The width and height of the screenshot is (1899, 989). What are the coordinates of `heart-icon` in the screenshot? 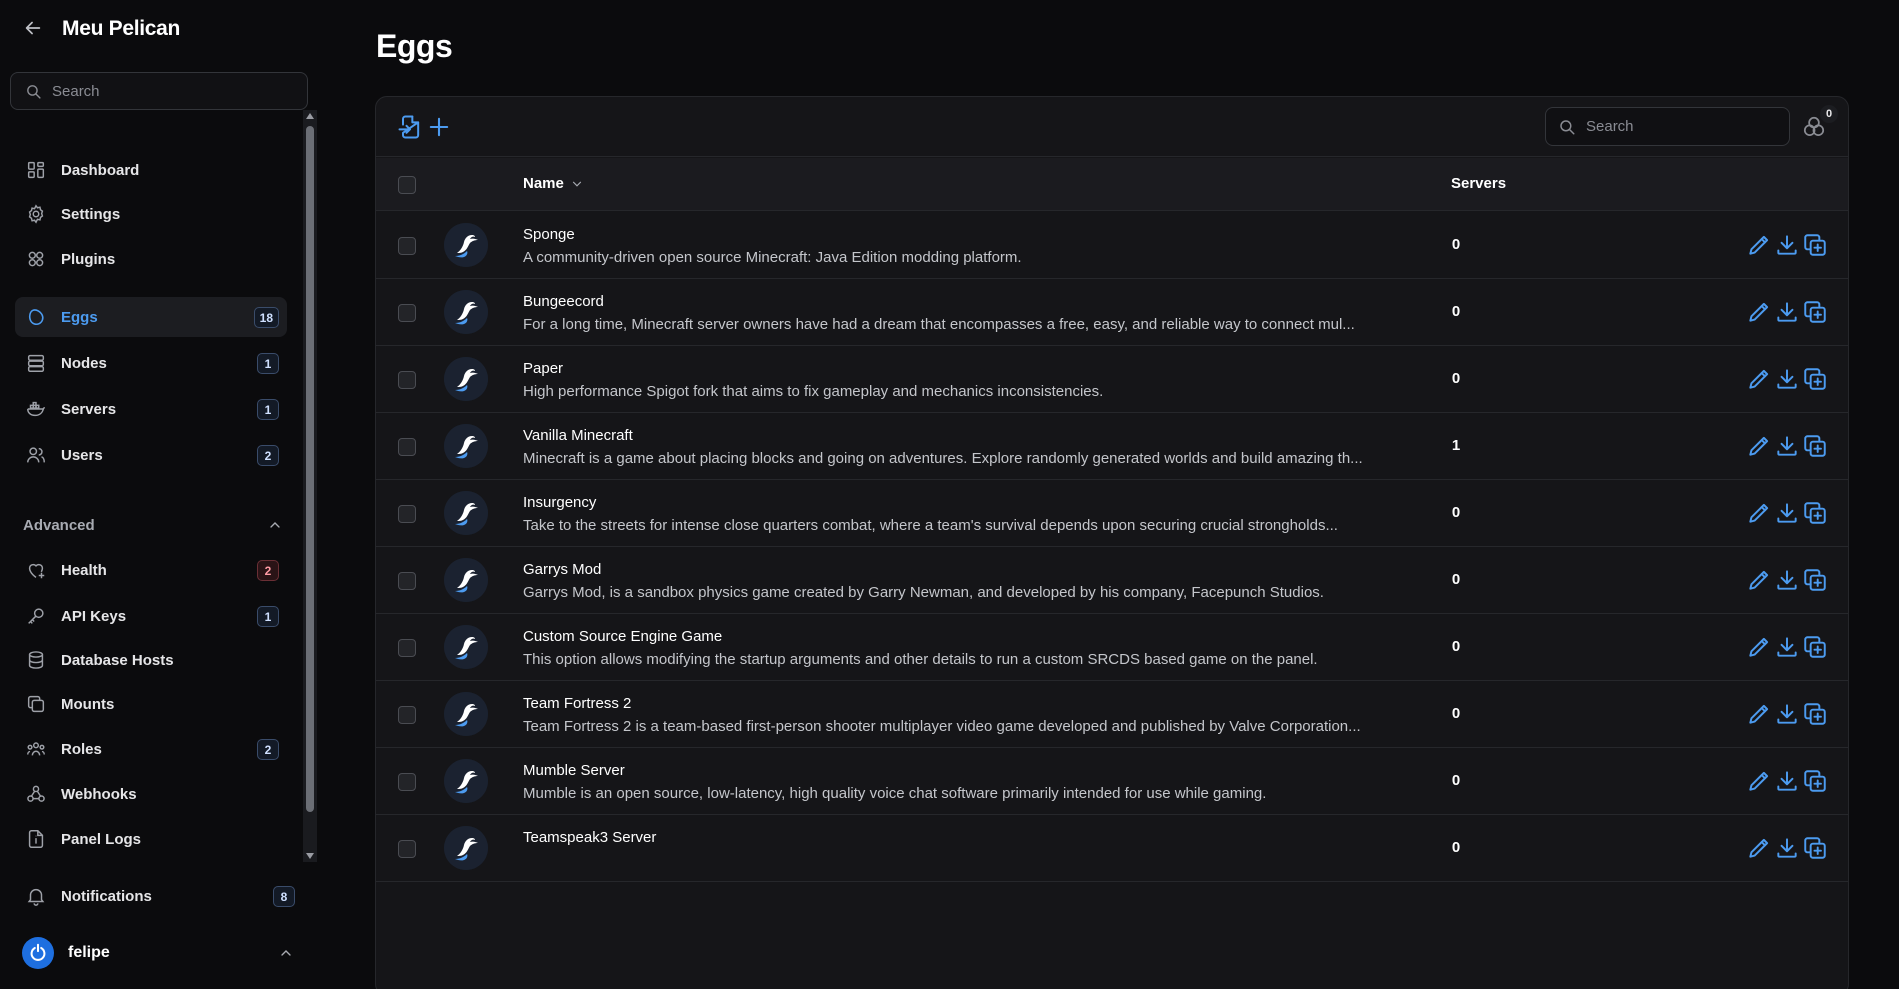 It's located at (36, 570).